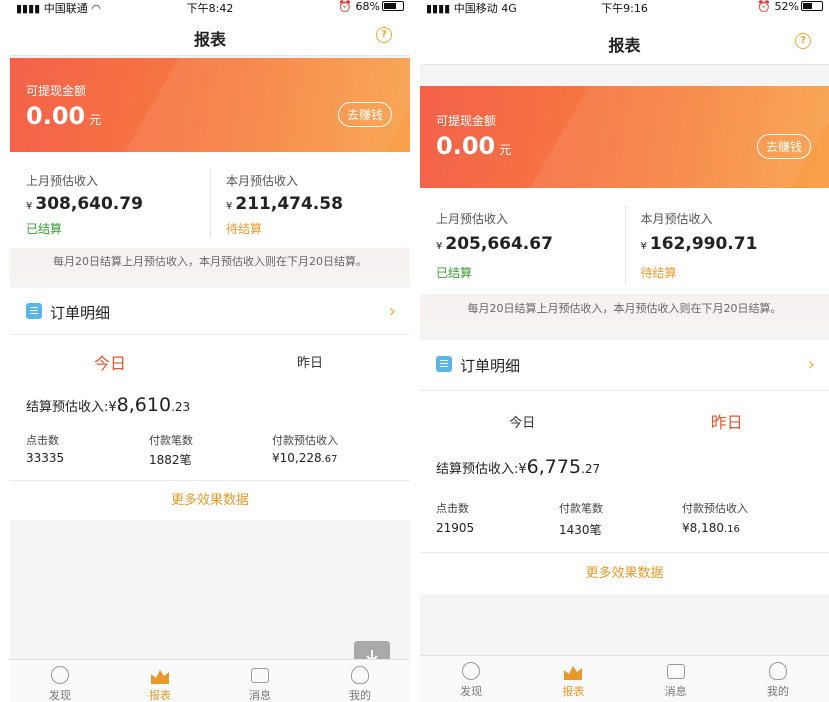  I want to click on stat-value: ¥8,180.16, so click(711, 528).